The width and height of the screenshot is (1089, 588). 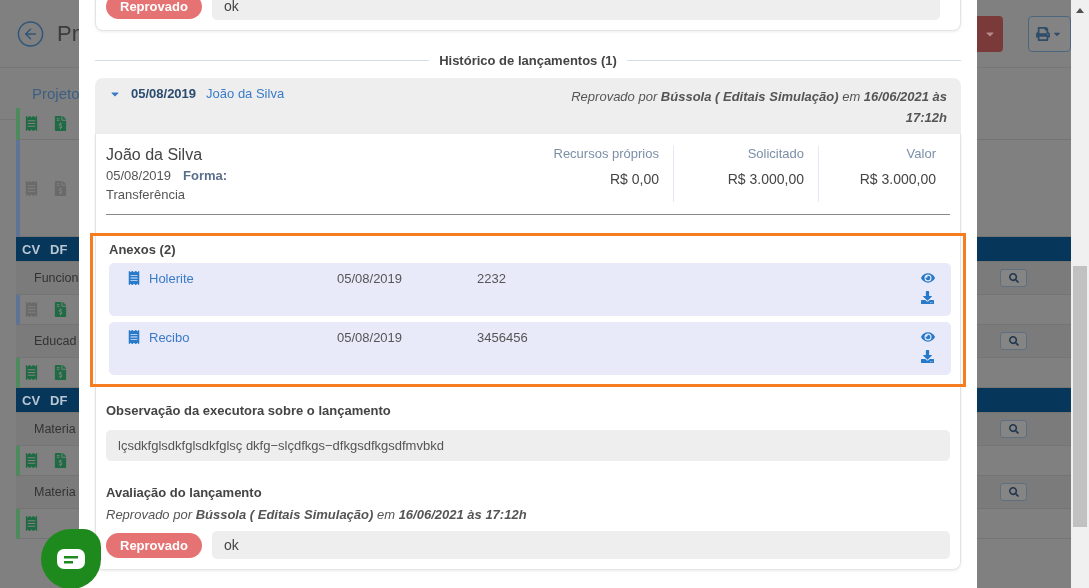 I want to click on chat-icon, so click(x=71, y=559).